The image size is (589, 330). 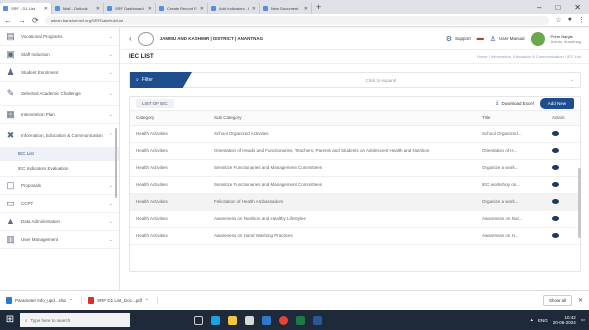 What do you see at coordinates (116, 163) in the screenshot?
I see `sidebar-scrollbar` at bounding box center [116, 163].